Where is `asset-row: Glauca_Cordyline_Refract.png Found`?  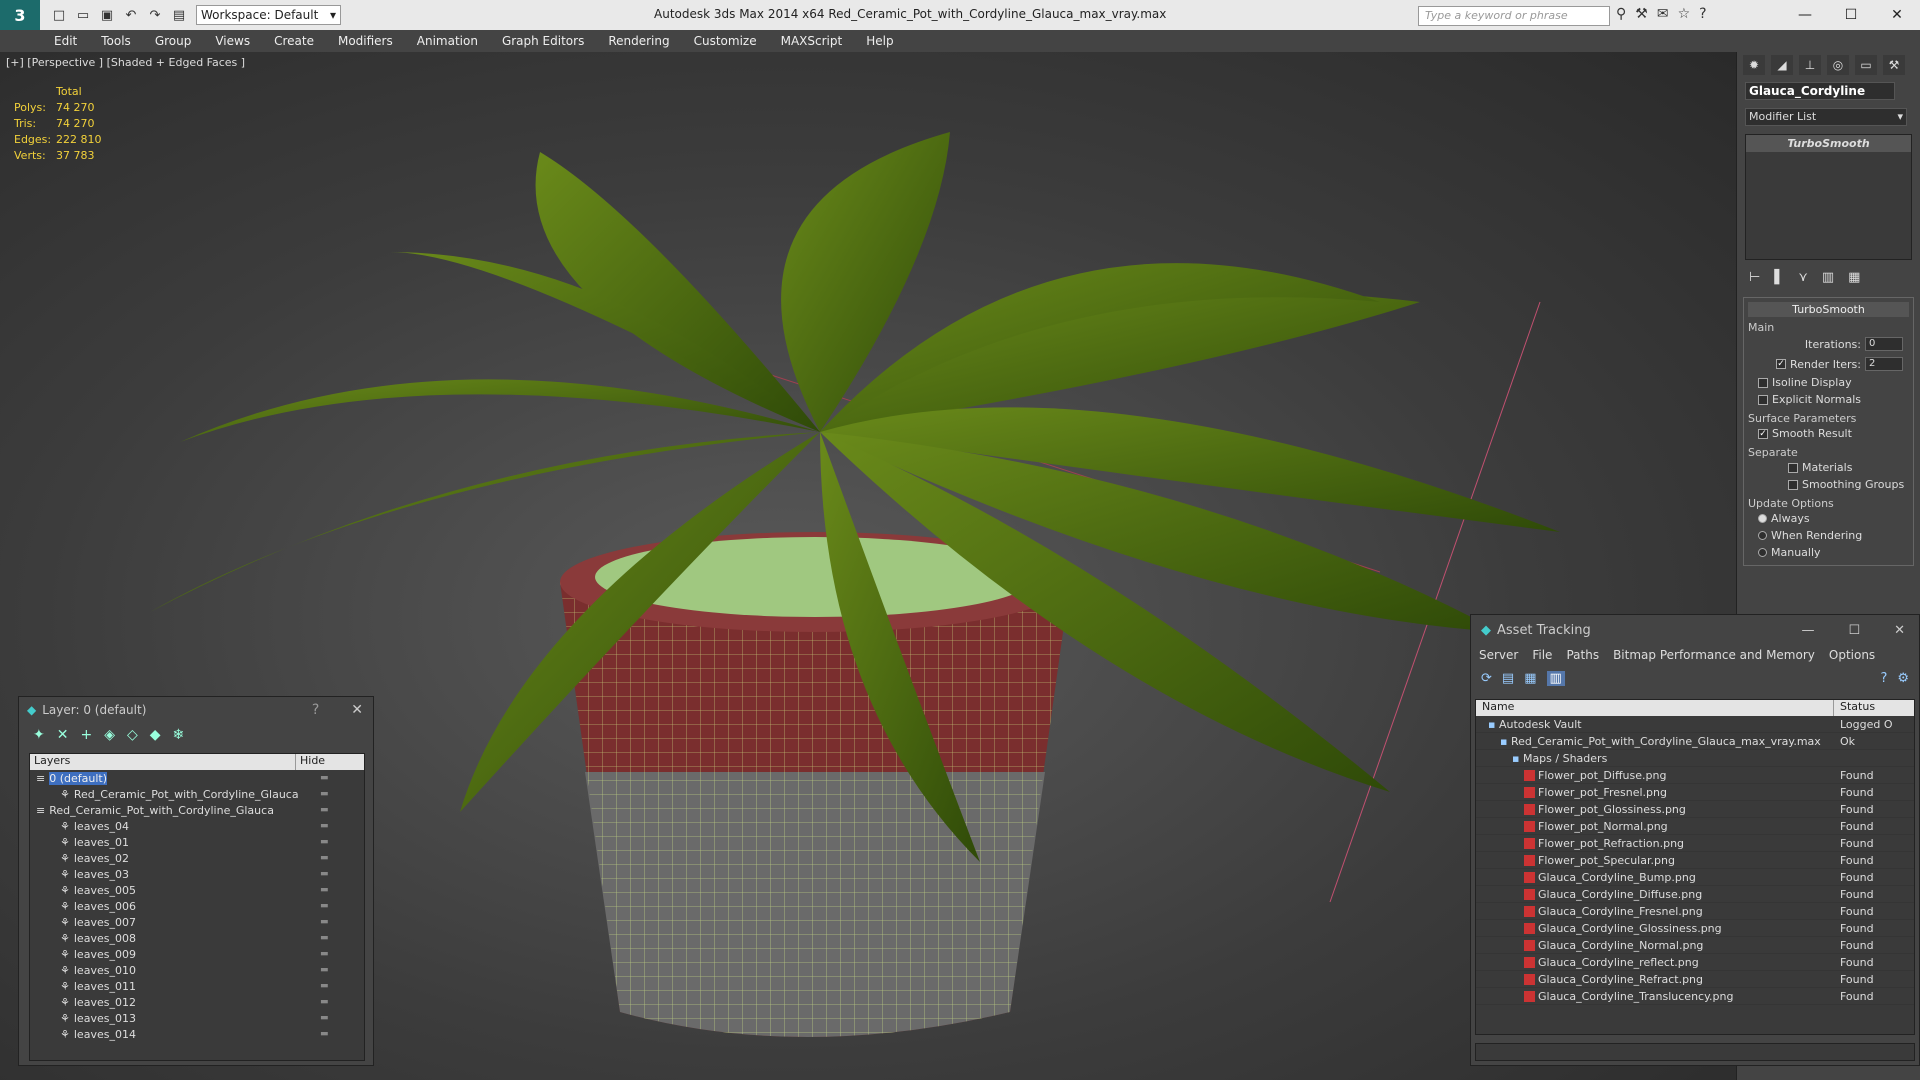 asset-row: Glauca_Cordyline_Refract.png Found is located at coordinates (1695, 979).